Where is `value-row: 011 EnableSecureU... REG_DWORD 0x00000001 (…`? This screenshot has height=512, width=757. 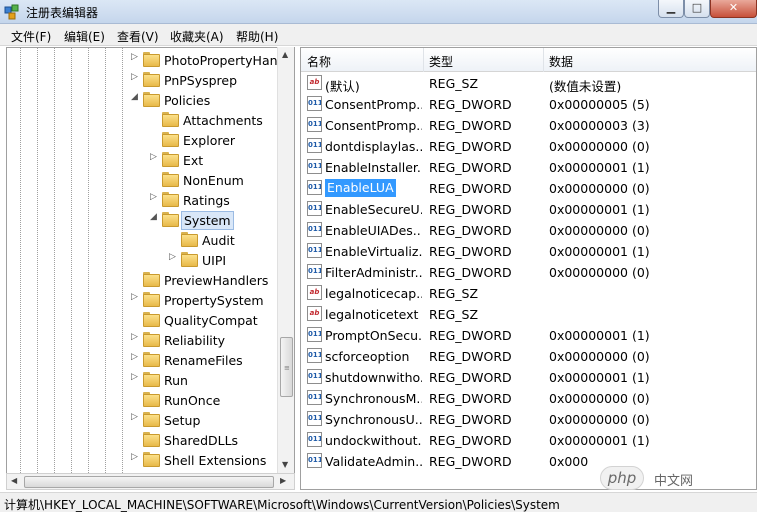
value-row: 011 EnableSecureU... REG_DWORD 0x00000001 (… is located at coordinates (528, 209).